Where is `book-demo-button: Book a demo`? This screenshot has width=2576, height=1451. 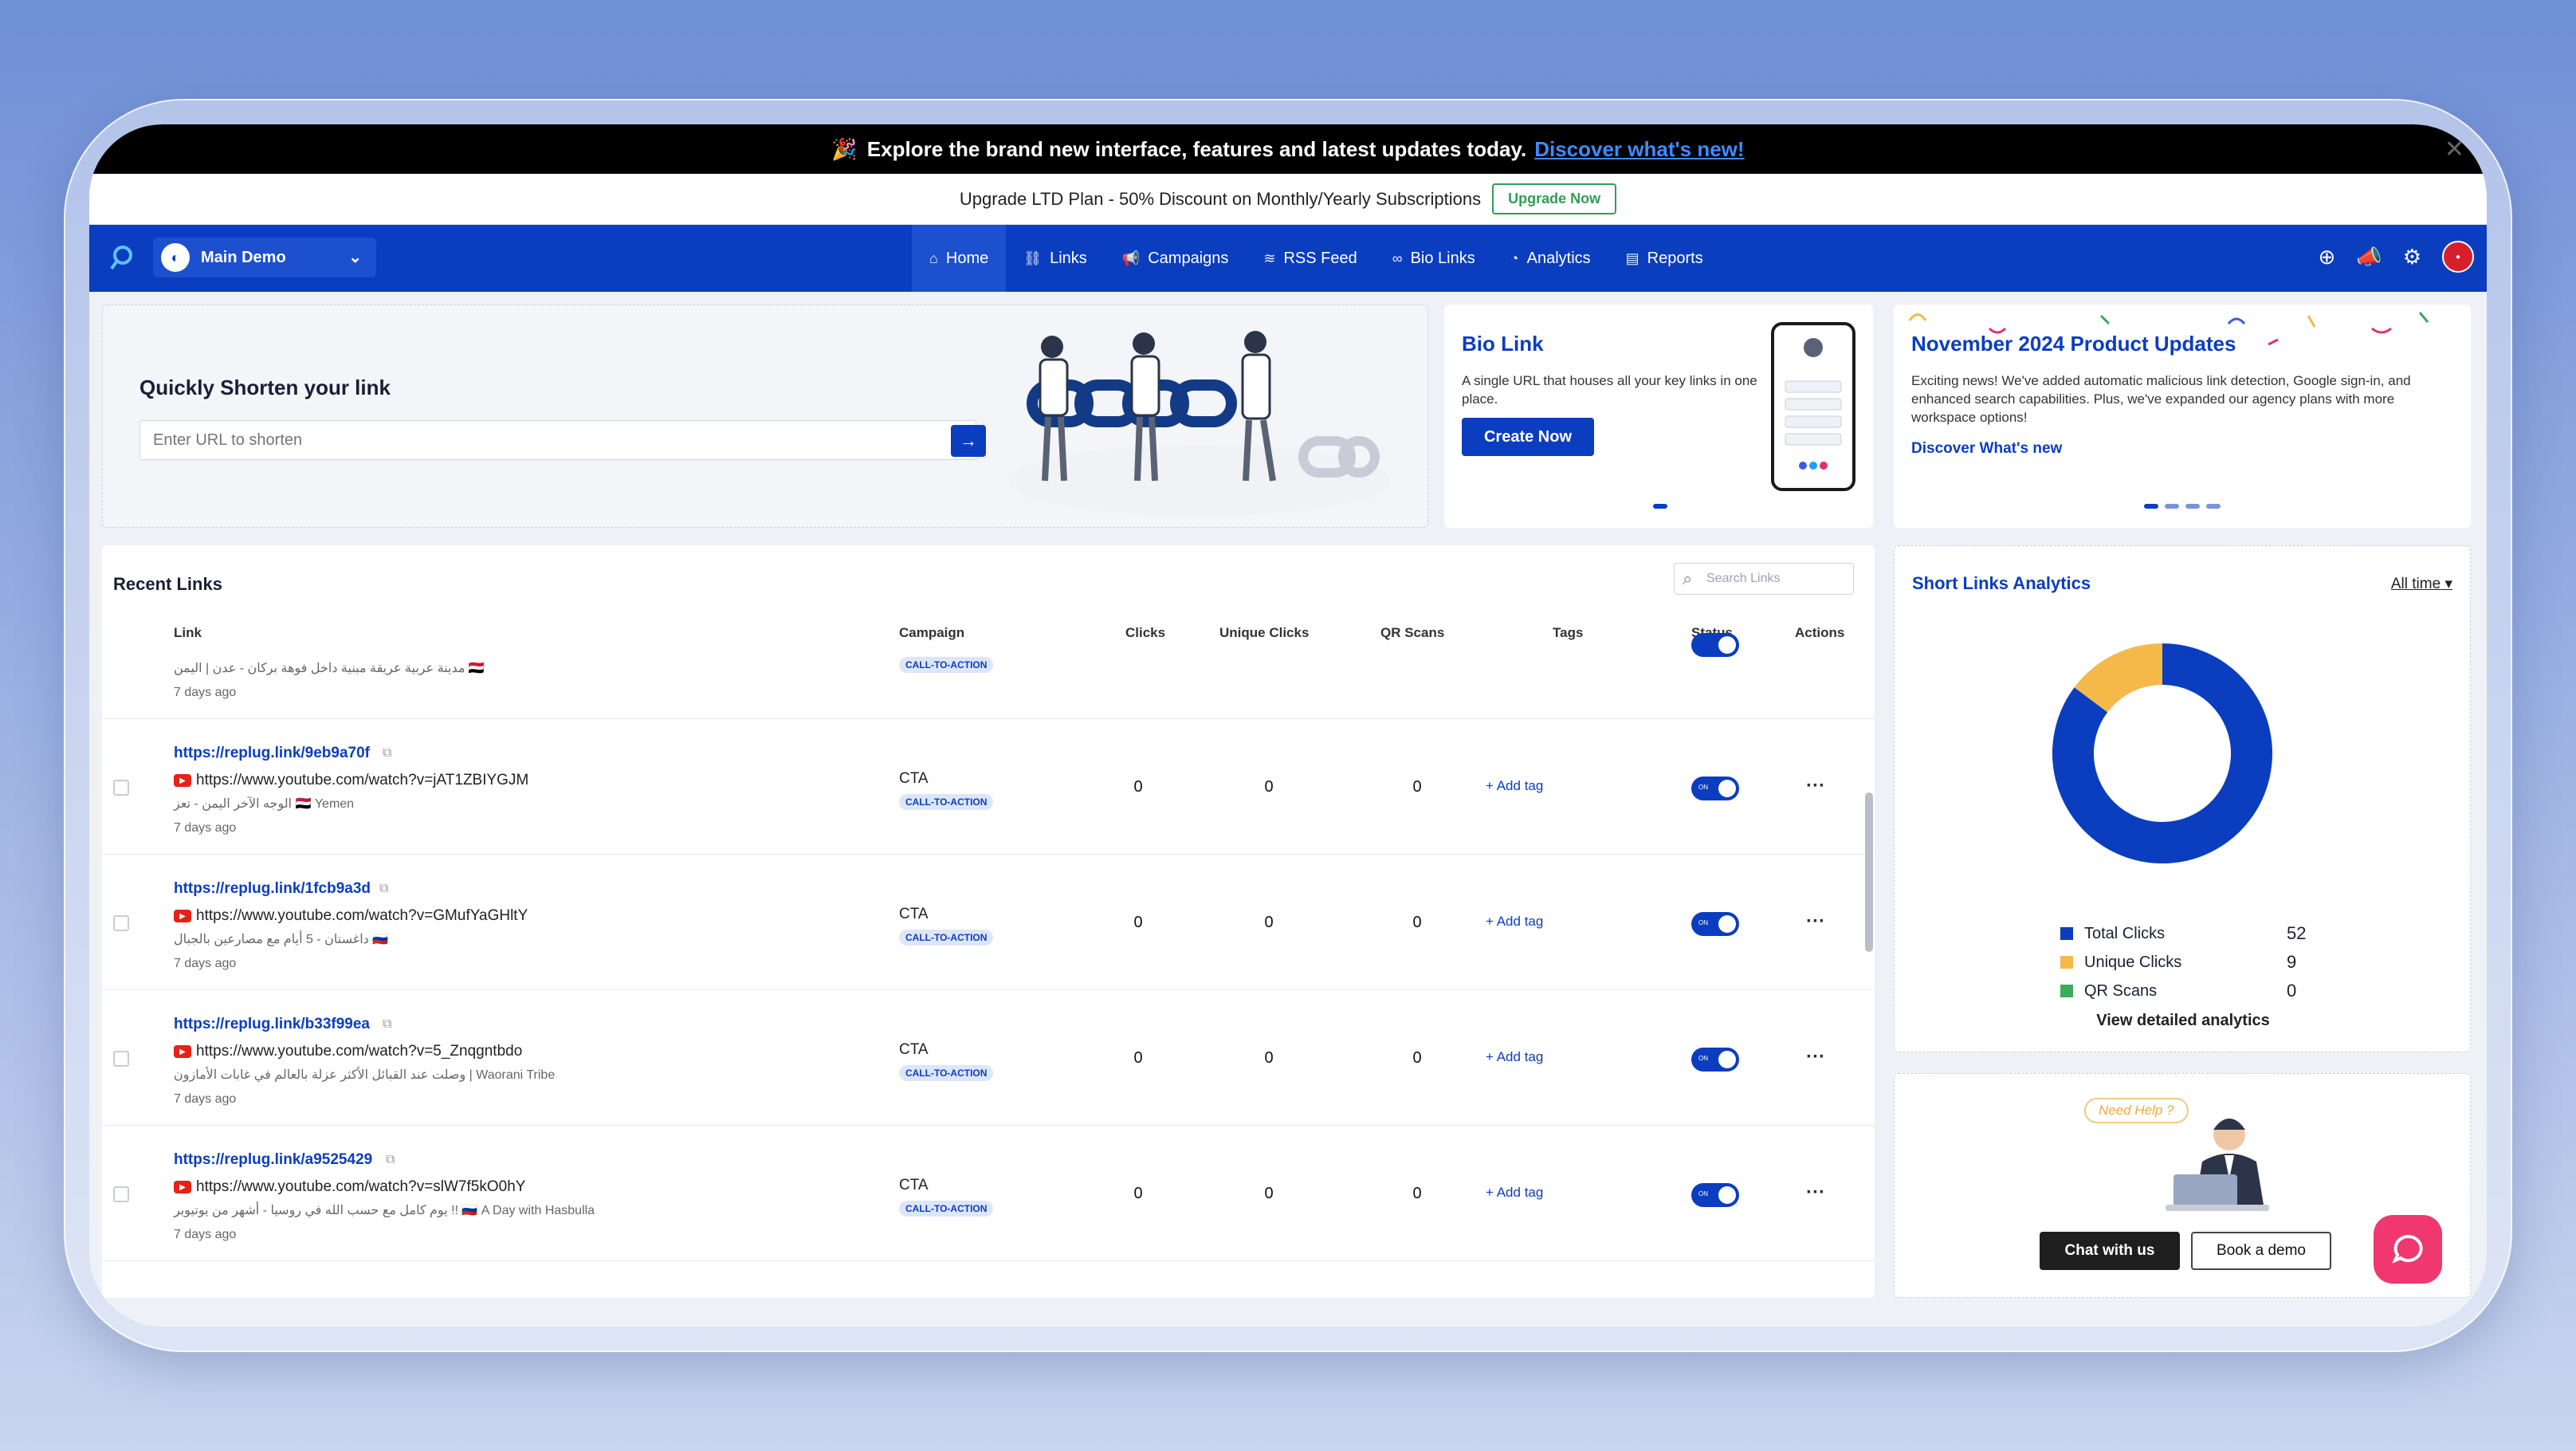 book-demo-button: Book a demo is located at coordinates (2261, 1251).